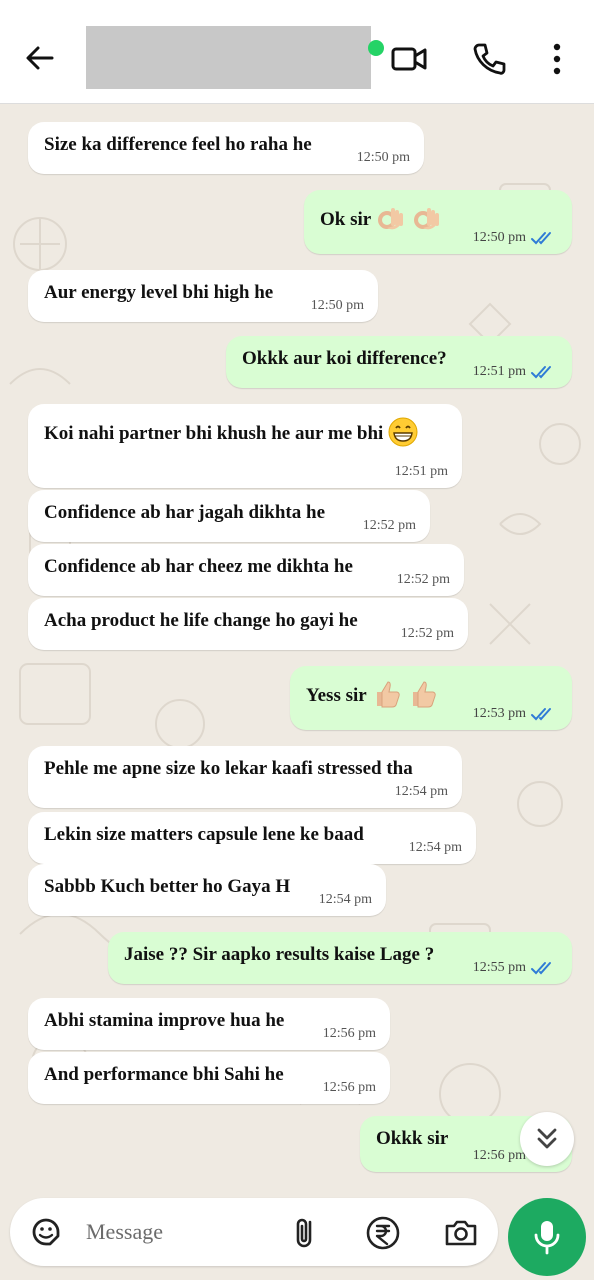  I want to click on incoming-message: And performance bhi Sahi he 12:56 pm, so click(209, 1078).